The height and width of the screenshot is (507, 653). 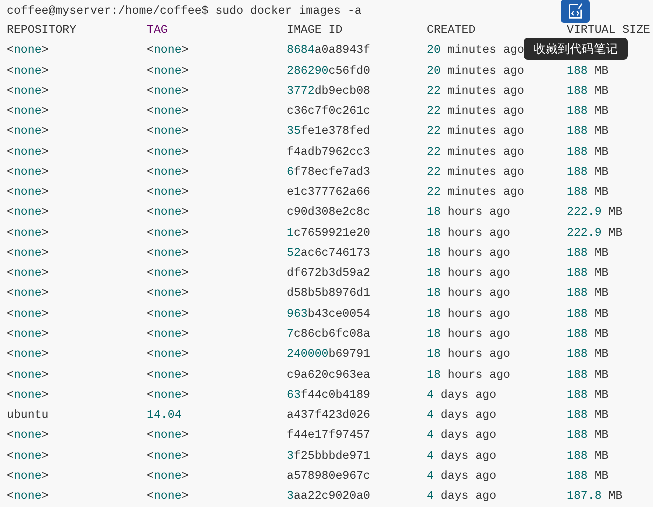 What do you see at coordinates (328, 355) in the screenshot?
I see `table-cell: 240000b69791` at bounding box center [328, 355].